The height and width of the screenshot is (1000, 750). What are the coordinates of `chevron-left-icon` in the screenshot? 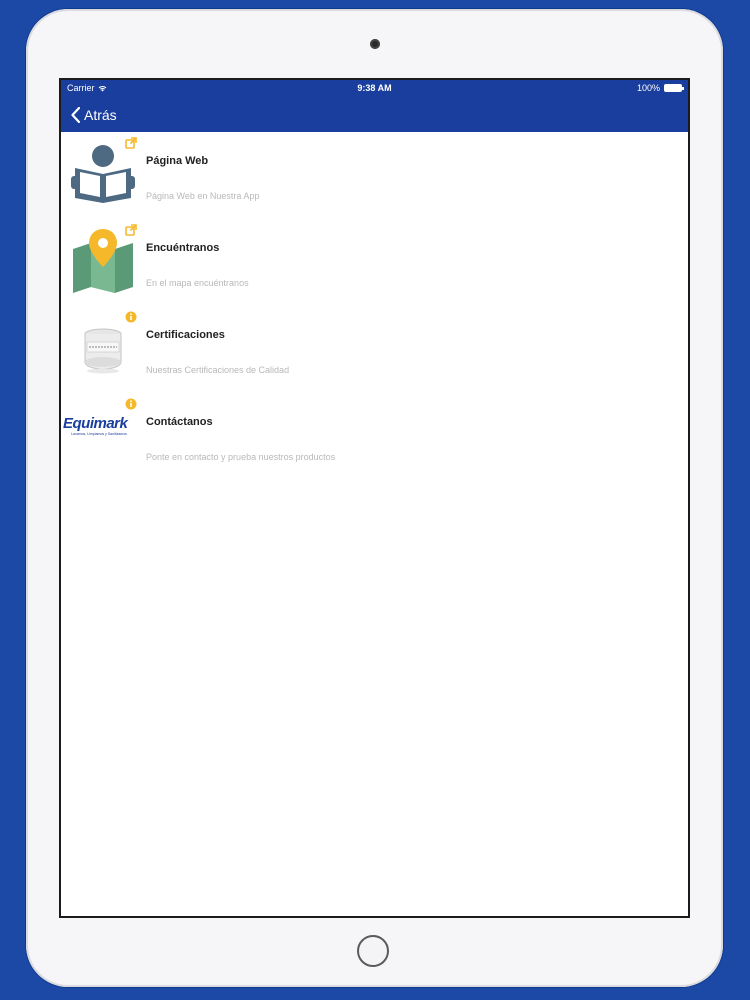 It's located at (75, 115).